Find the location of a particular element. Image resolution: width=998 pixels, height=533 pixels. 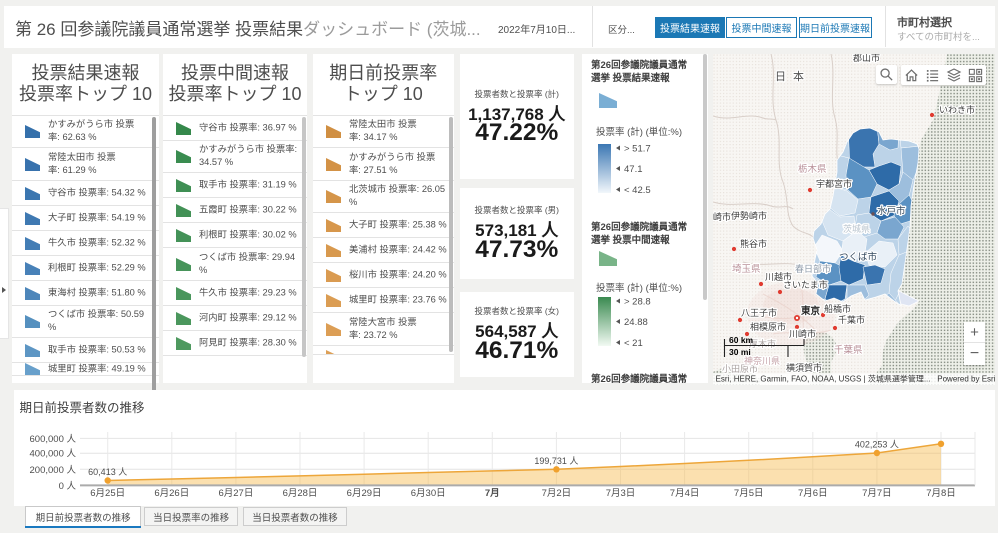

svg-text: 崎市 is located at coordinates (722, 216).